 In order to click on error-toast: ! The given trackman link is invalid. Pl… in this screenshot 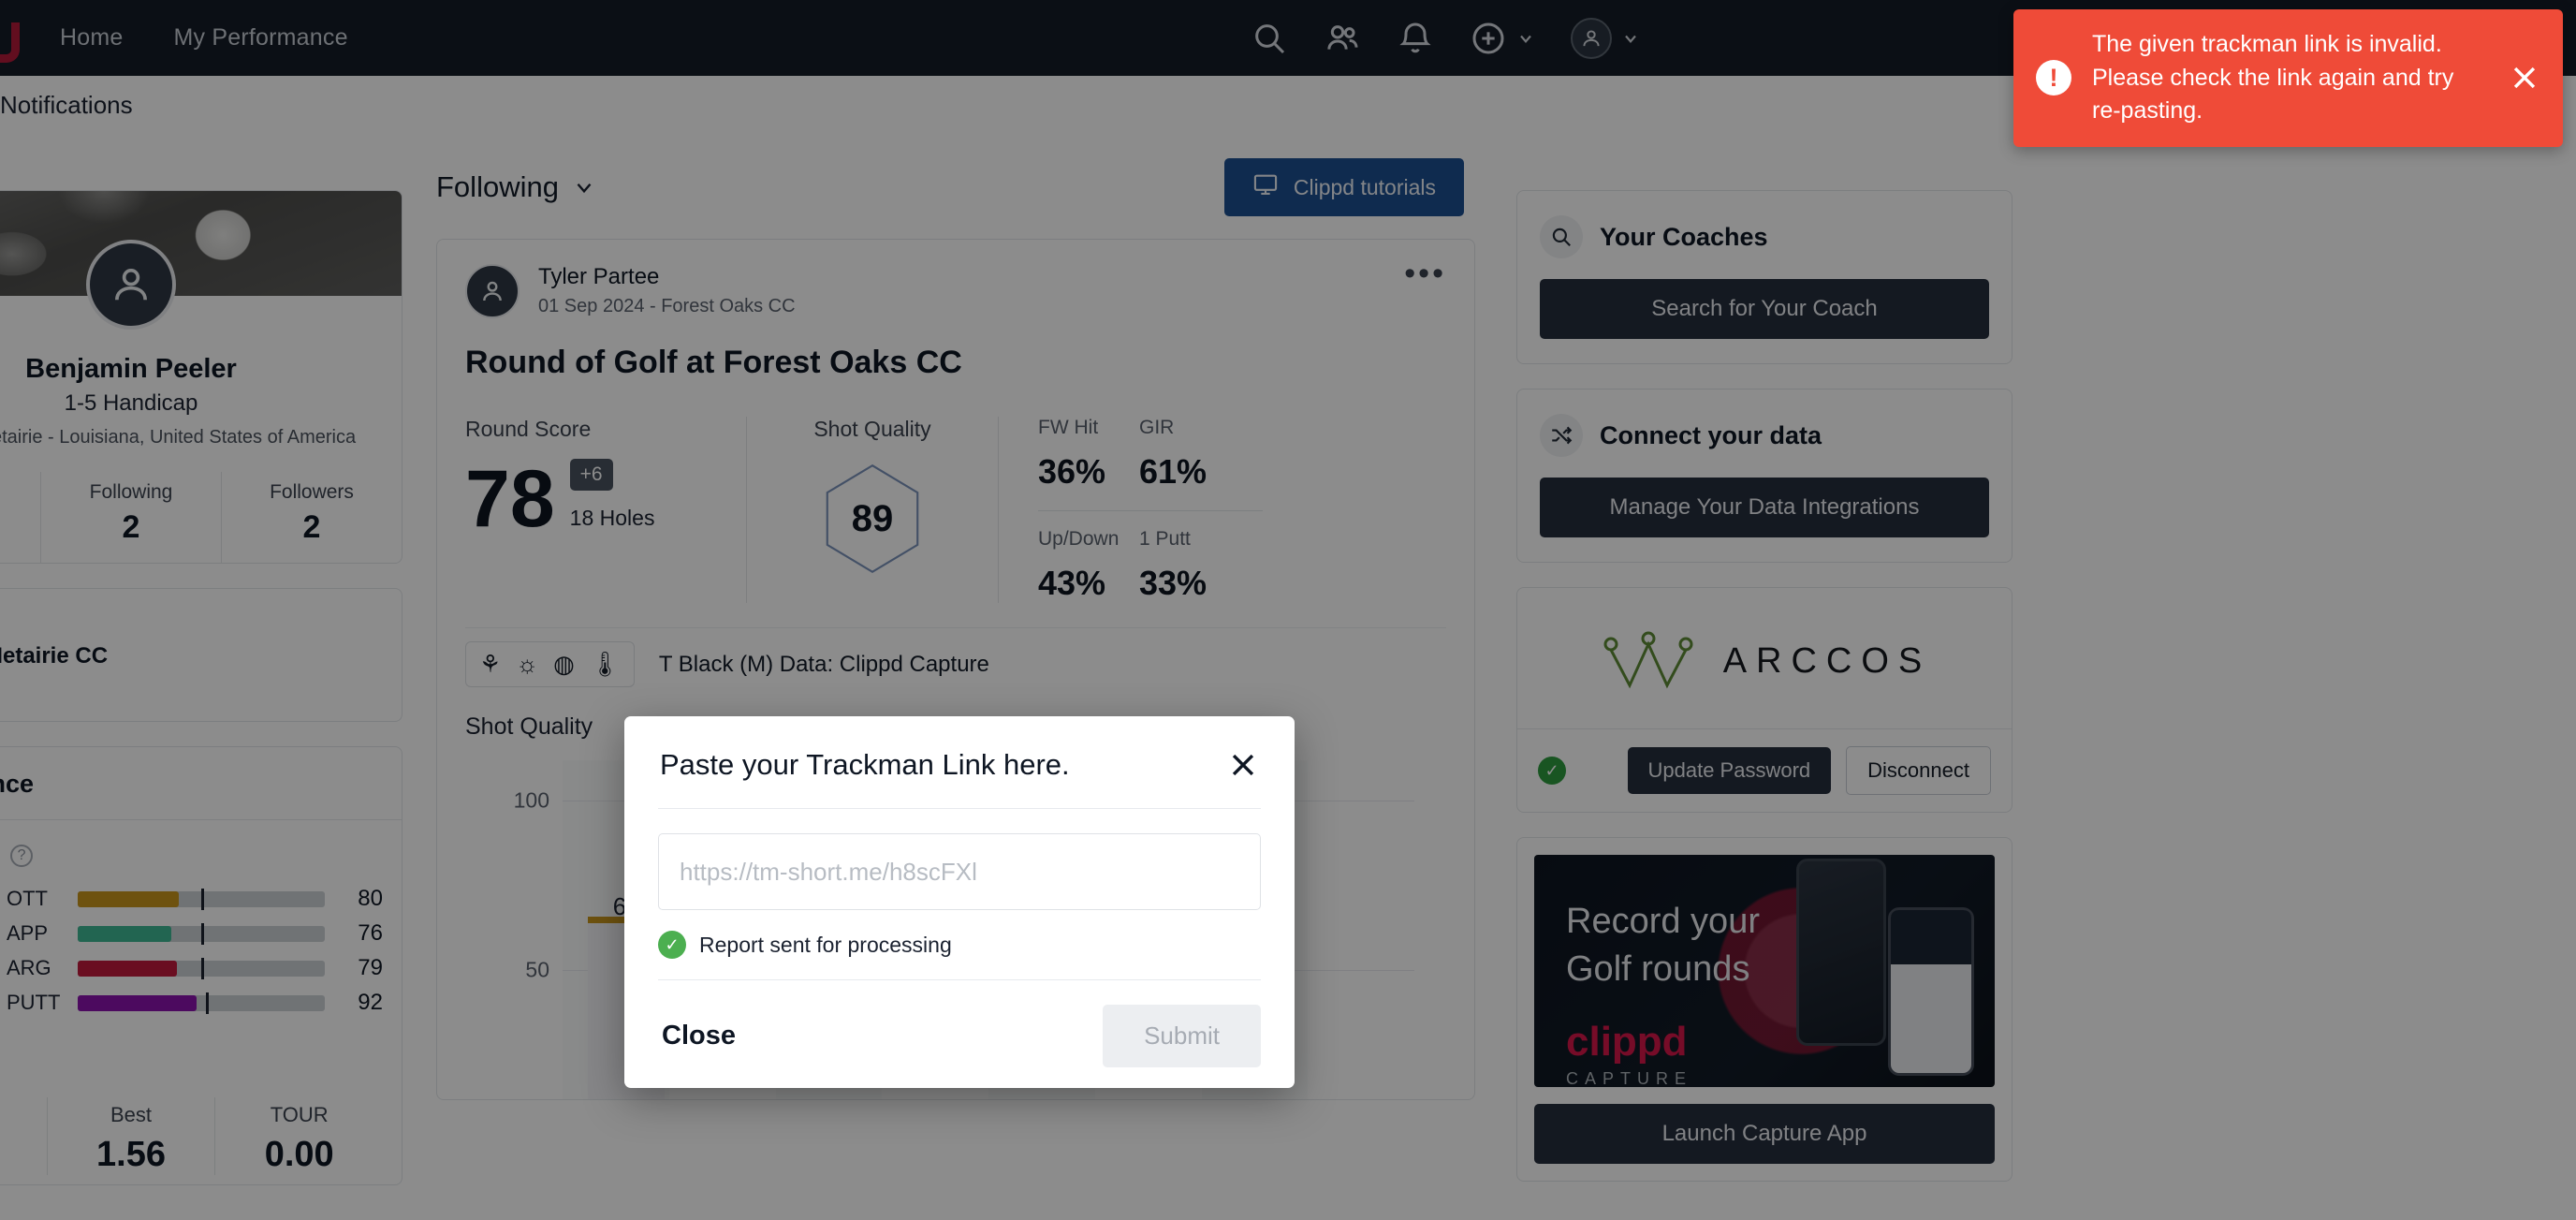, I will do `click(2288, 78)`.